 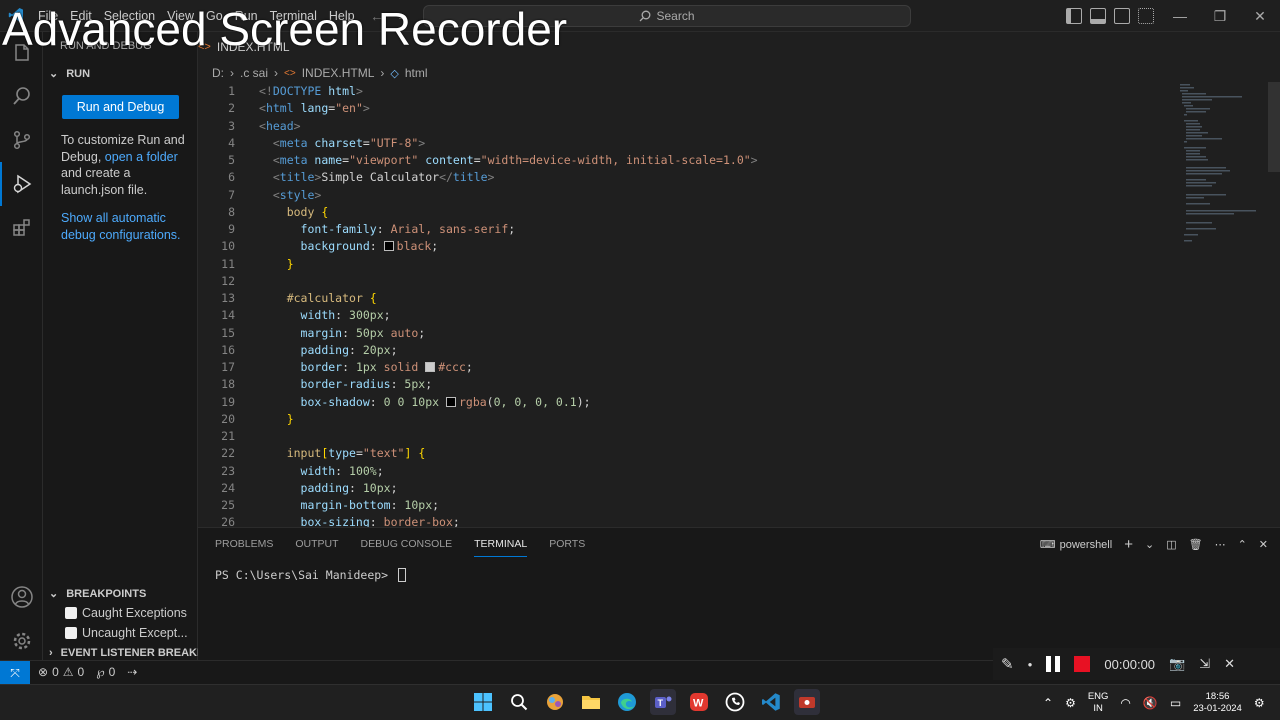 I want to click on run-section-header: ⌄ RUN, so click(x=69, y=74).